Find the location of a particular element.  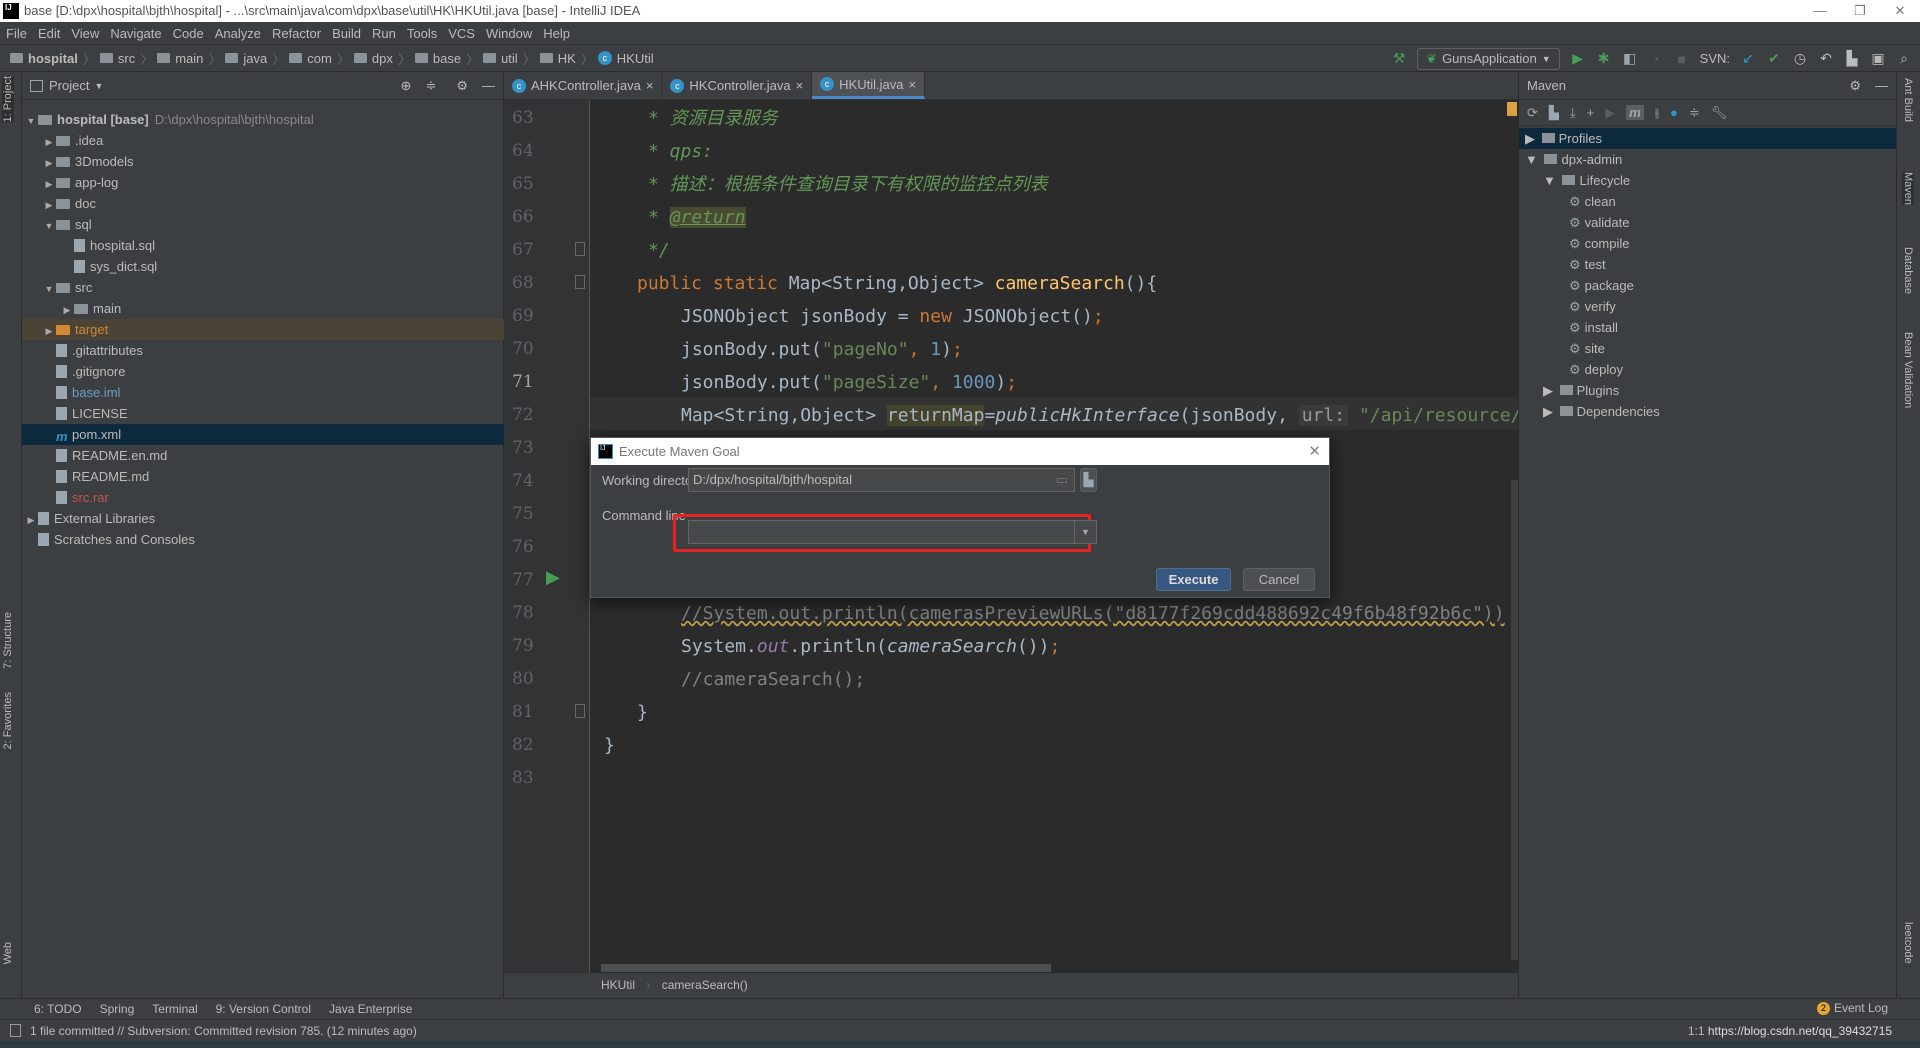

reimport-icon: ⟳ is located at coordinates (1532, 113).